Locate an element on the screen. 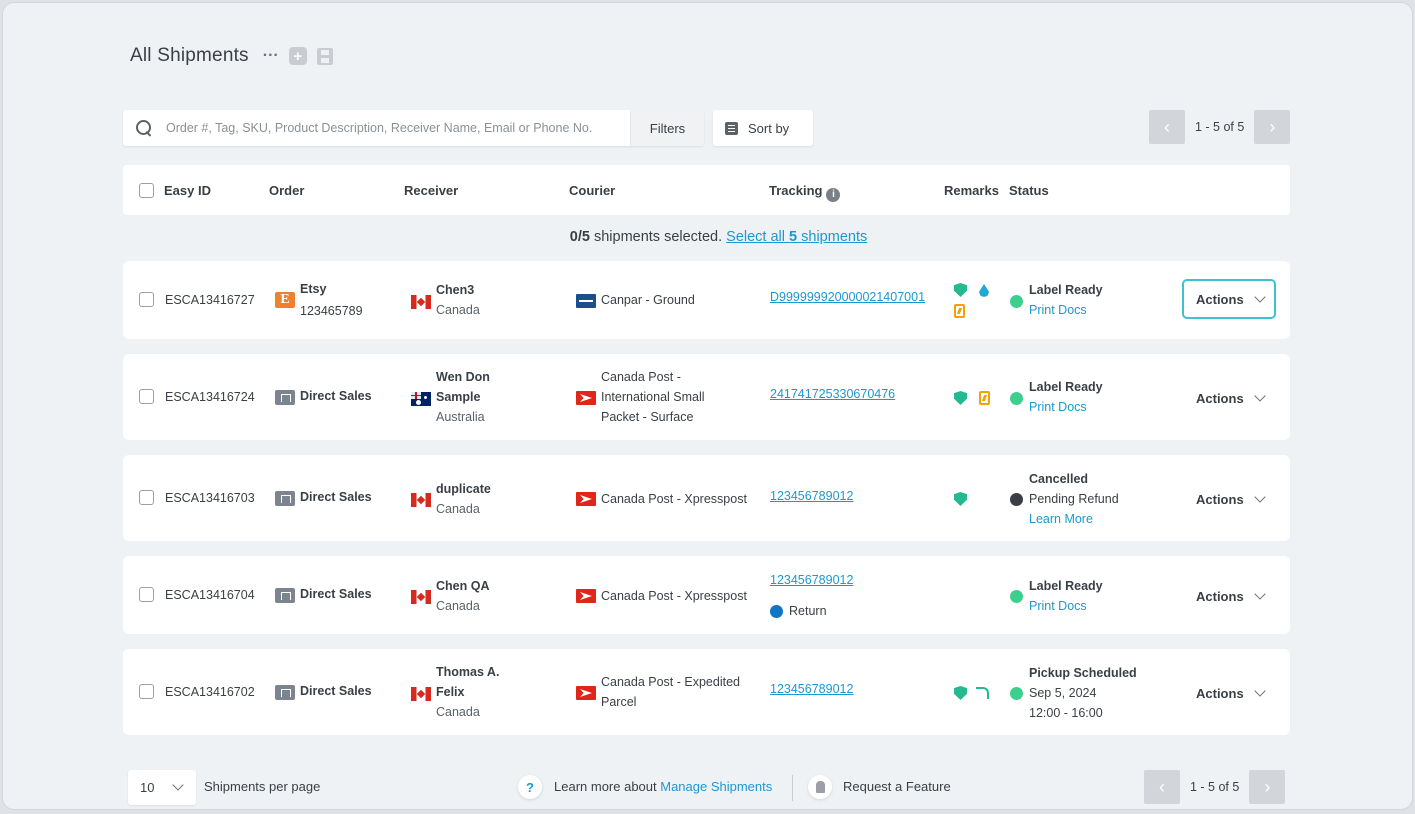 This screenshot has width=1415, height=814. page-header: All Shipments ··· + is located at coordinates (231, 56).